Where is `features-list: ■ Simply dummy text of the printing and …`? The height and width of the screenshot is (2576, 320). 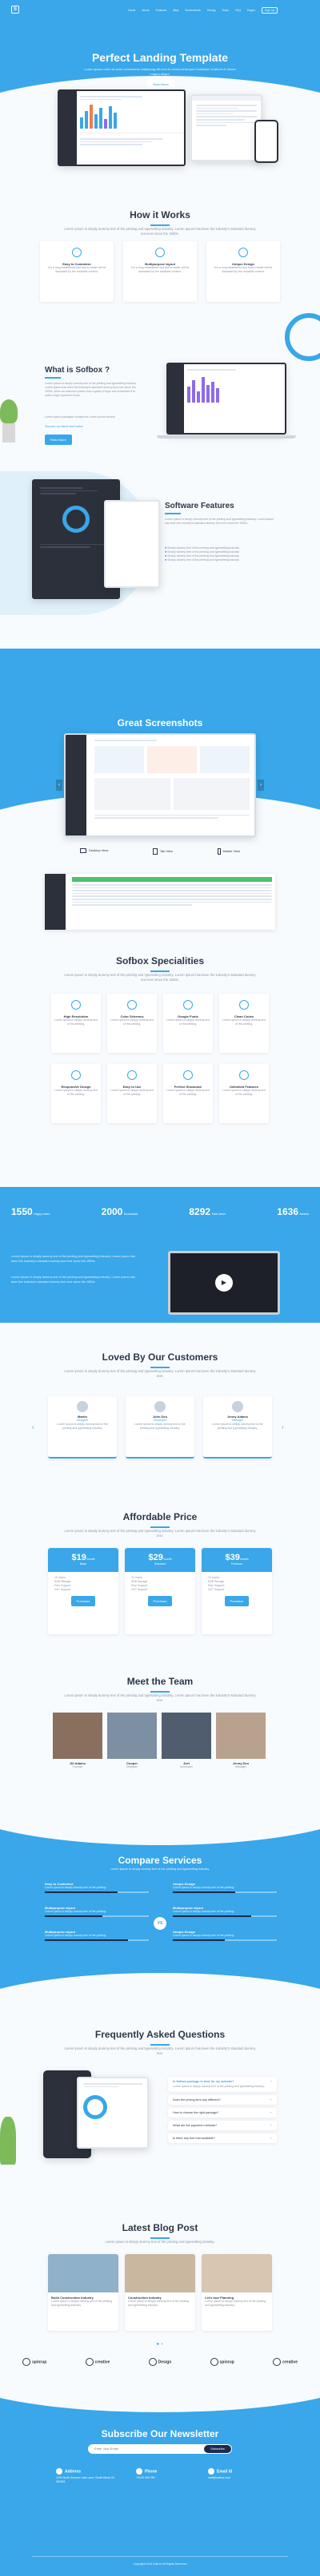
features-list: ■ Simply dummy text of the printing and … is located at coordinates (221, 554).